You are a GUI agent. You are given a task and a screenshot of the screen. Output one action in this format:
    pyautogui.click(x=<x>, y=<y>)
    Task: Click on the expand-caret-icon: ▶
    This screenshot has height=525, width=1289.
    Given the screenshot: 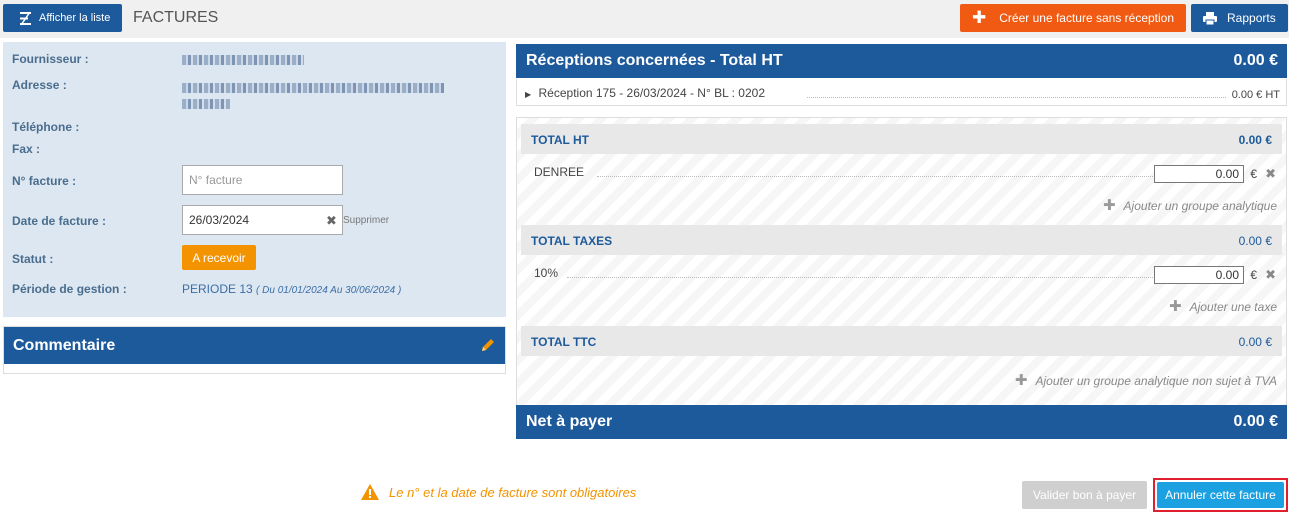 What is the action you would take?
    pyautogui.click(x=528, y=94)
    